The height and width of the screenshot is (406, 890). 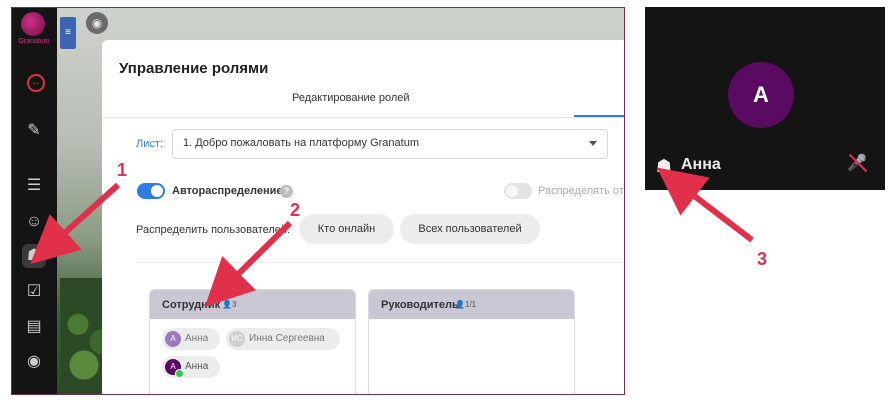 I want to click on callout-1: 1, so click(x=122, y=170).